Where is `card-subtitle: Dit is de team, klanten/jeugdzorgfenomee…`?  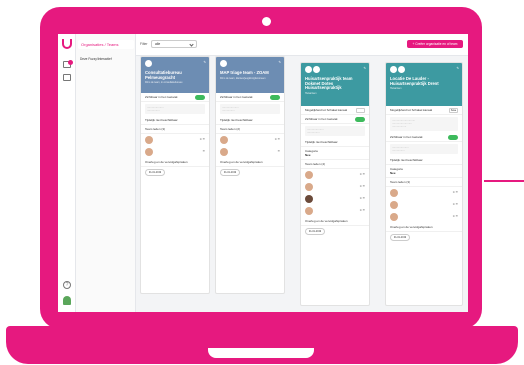
card-subtitle: Dit is de team, klanten/jeugdzorgfenomee… is located at coordinates (243, 78).